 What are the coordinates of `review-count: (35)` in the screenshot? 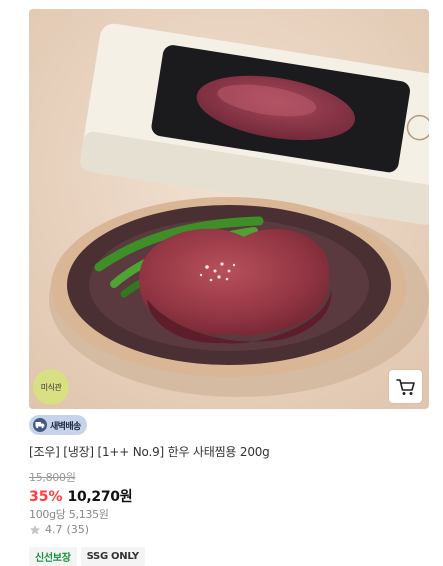 It's located at (78, 529).